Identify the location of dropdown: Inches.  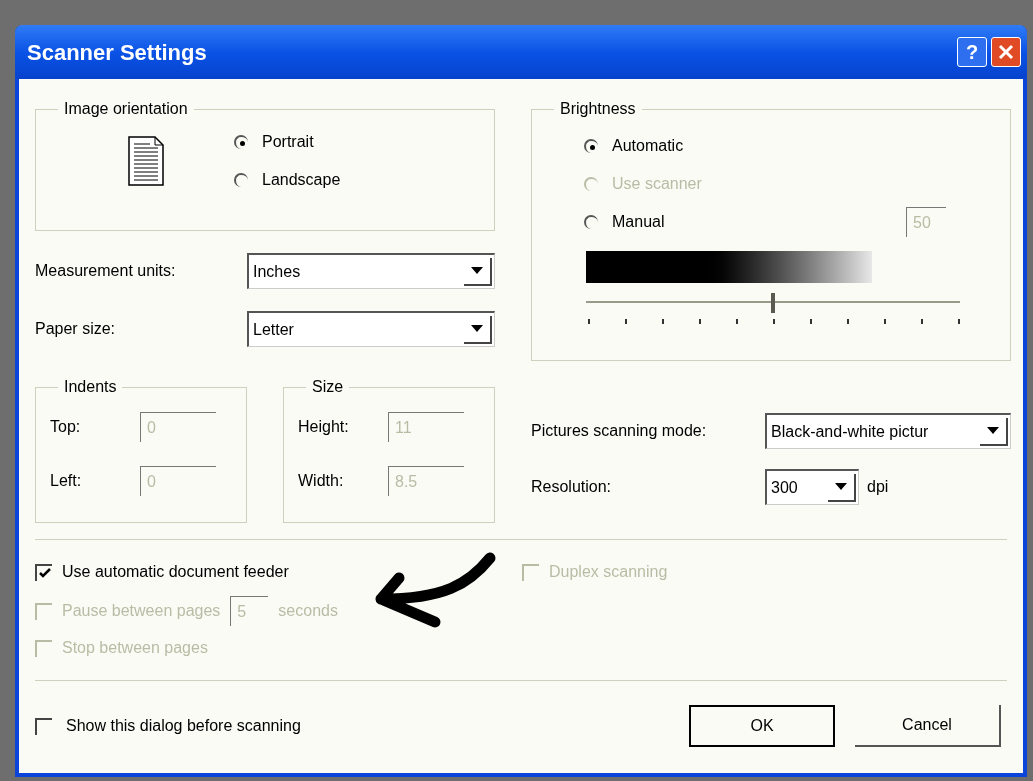
(371, 271).